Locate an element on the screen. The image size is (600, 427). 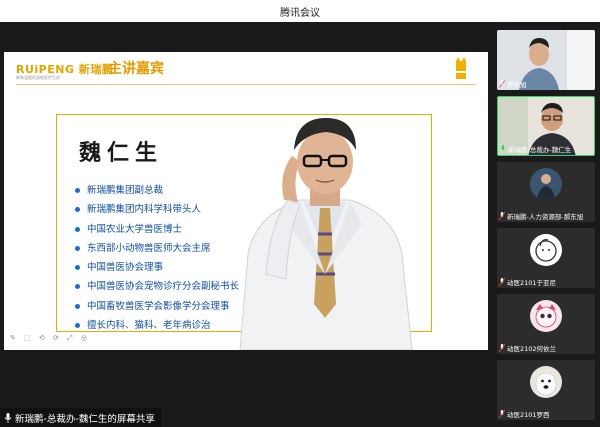
slide-heading: 主讲嘉宾 is located at coordinates (136, 69).